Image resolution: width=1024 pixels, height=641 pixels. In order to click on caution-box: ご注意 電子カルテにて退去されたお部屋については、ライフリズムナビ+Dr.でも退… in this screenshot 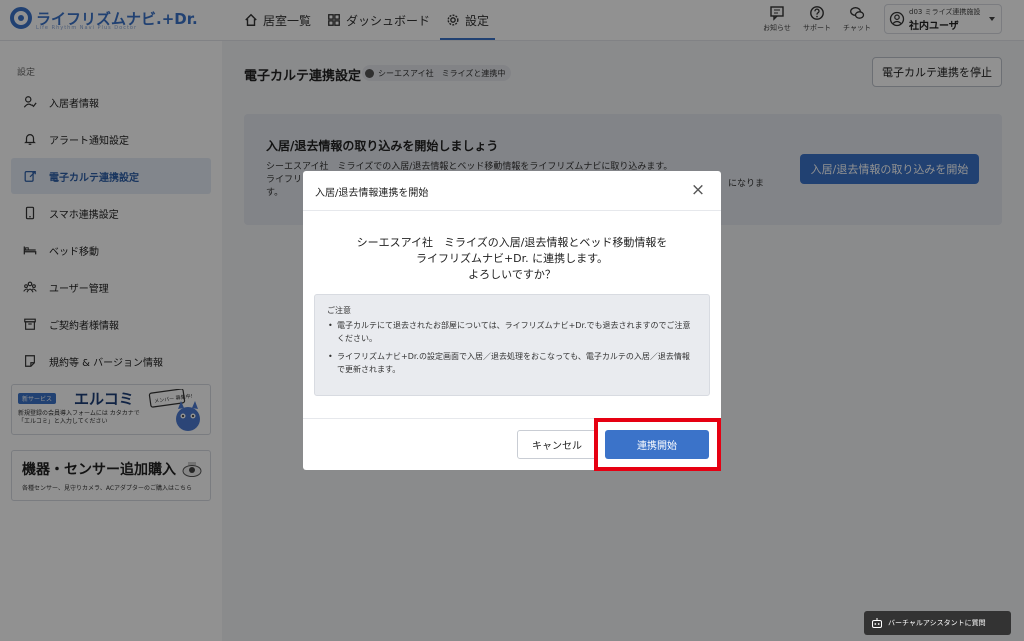, I will do `click(512, 345)`.